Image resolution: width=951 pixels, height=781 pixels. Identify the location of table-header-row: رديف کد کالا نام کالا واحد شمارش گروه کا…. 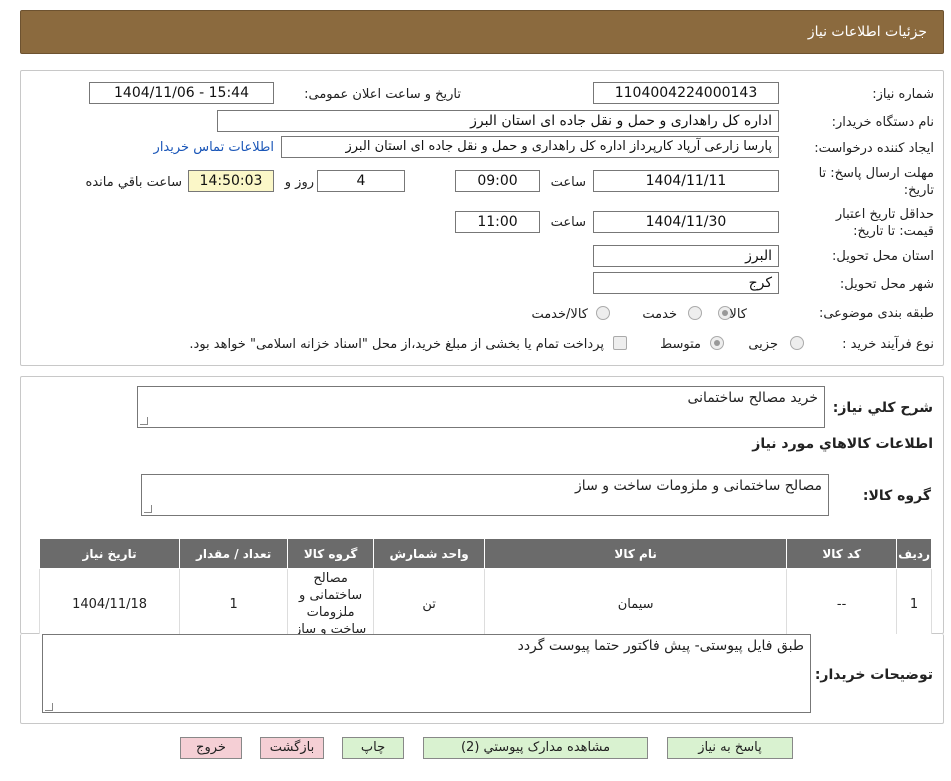
(485, 553).